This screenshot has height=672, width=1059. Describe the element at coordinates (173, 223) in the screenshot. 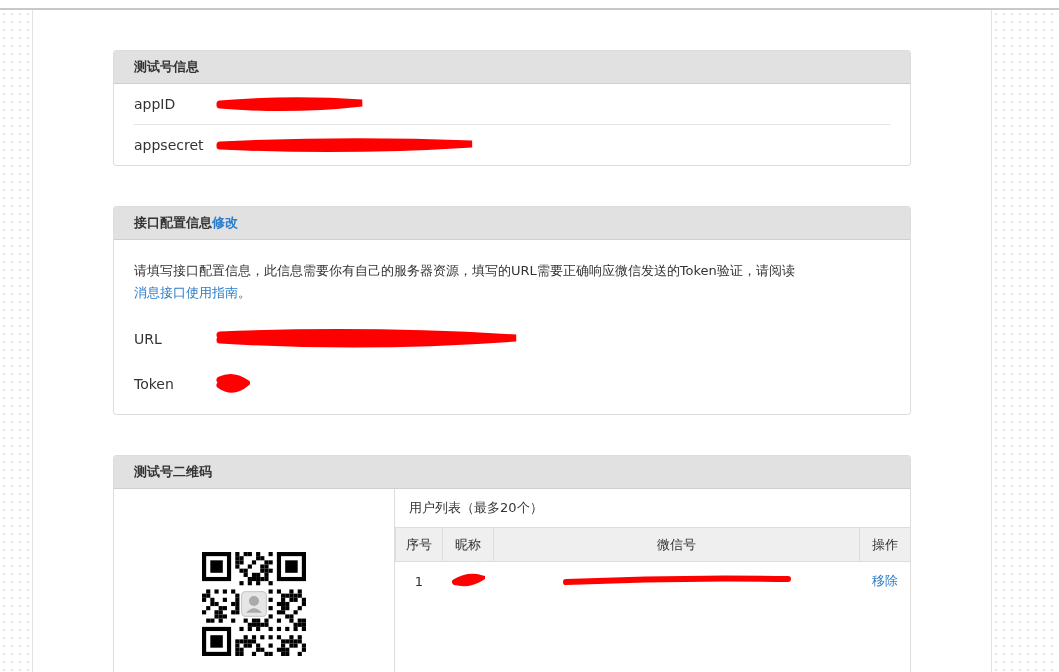

I see `panel-title: 接口配置信息` at that location.